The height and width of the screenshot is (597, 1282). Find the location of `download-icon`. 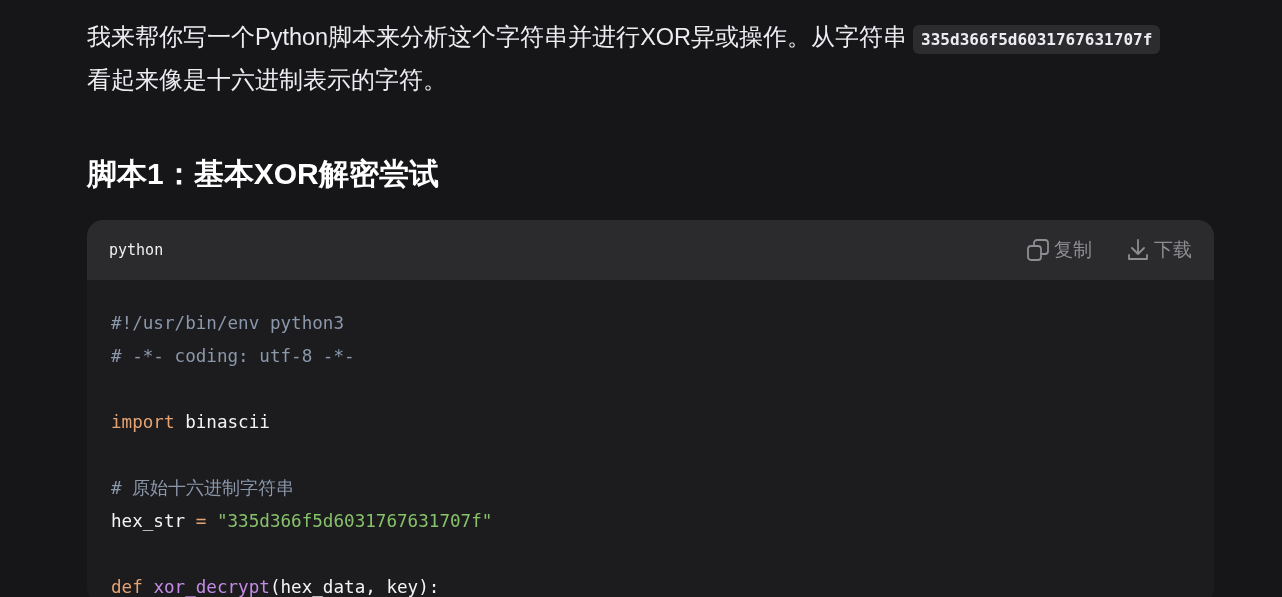

download-icon is located at coordinates (1138, 250).